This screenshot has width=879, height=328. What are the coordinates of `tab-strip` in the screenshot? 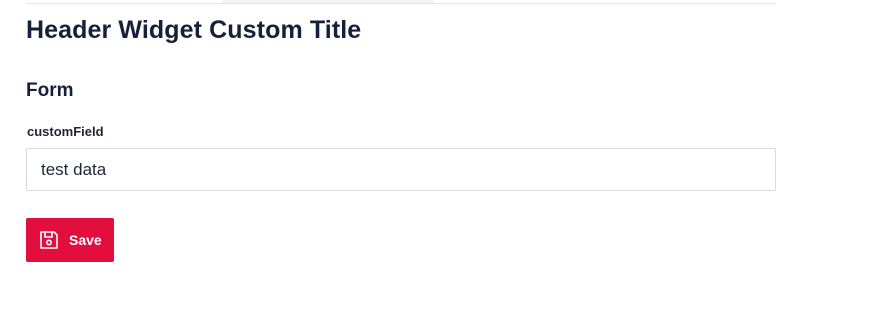 It's located at (401, 2).